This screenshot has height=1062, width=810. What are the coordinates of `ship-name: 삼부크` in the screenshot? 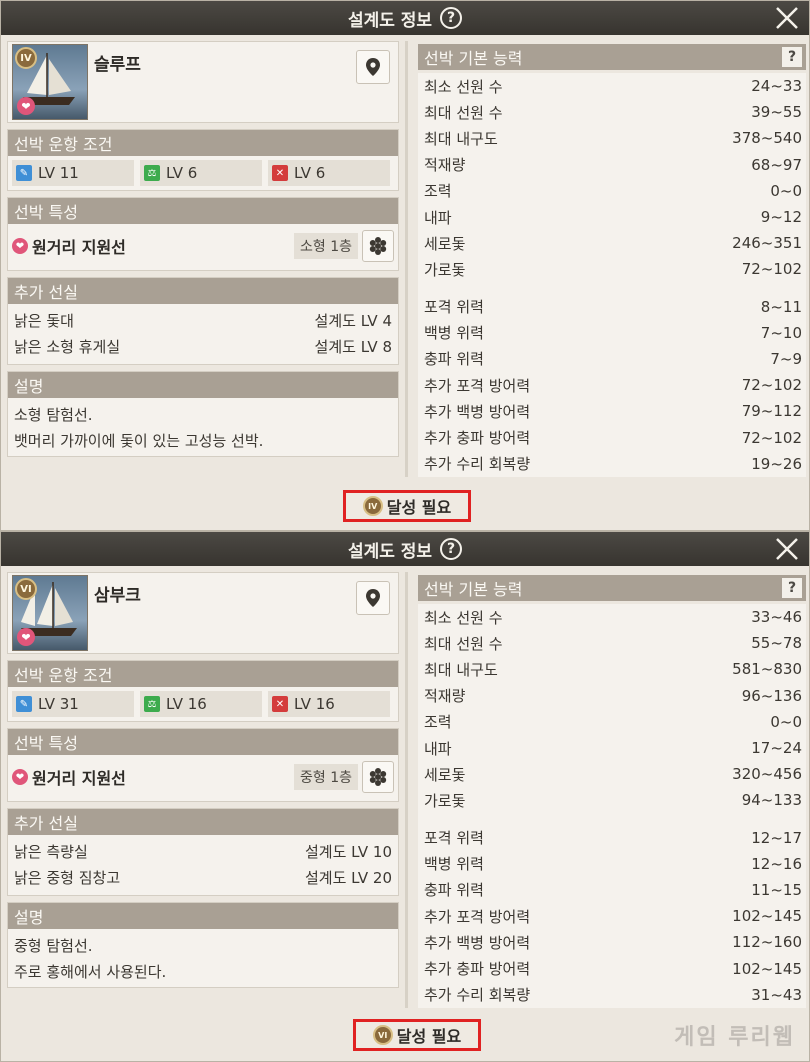 It's located at (117, 596).